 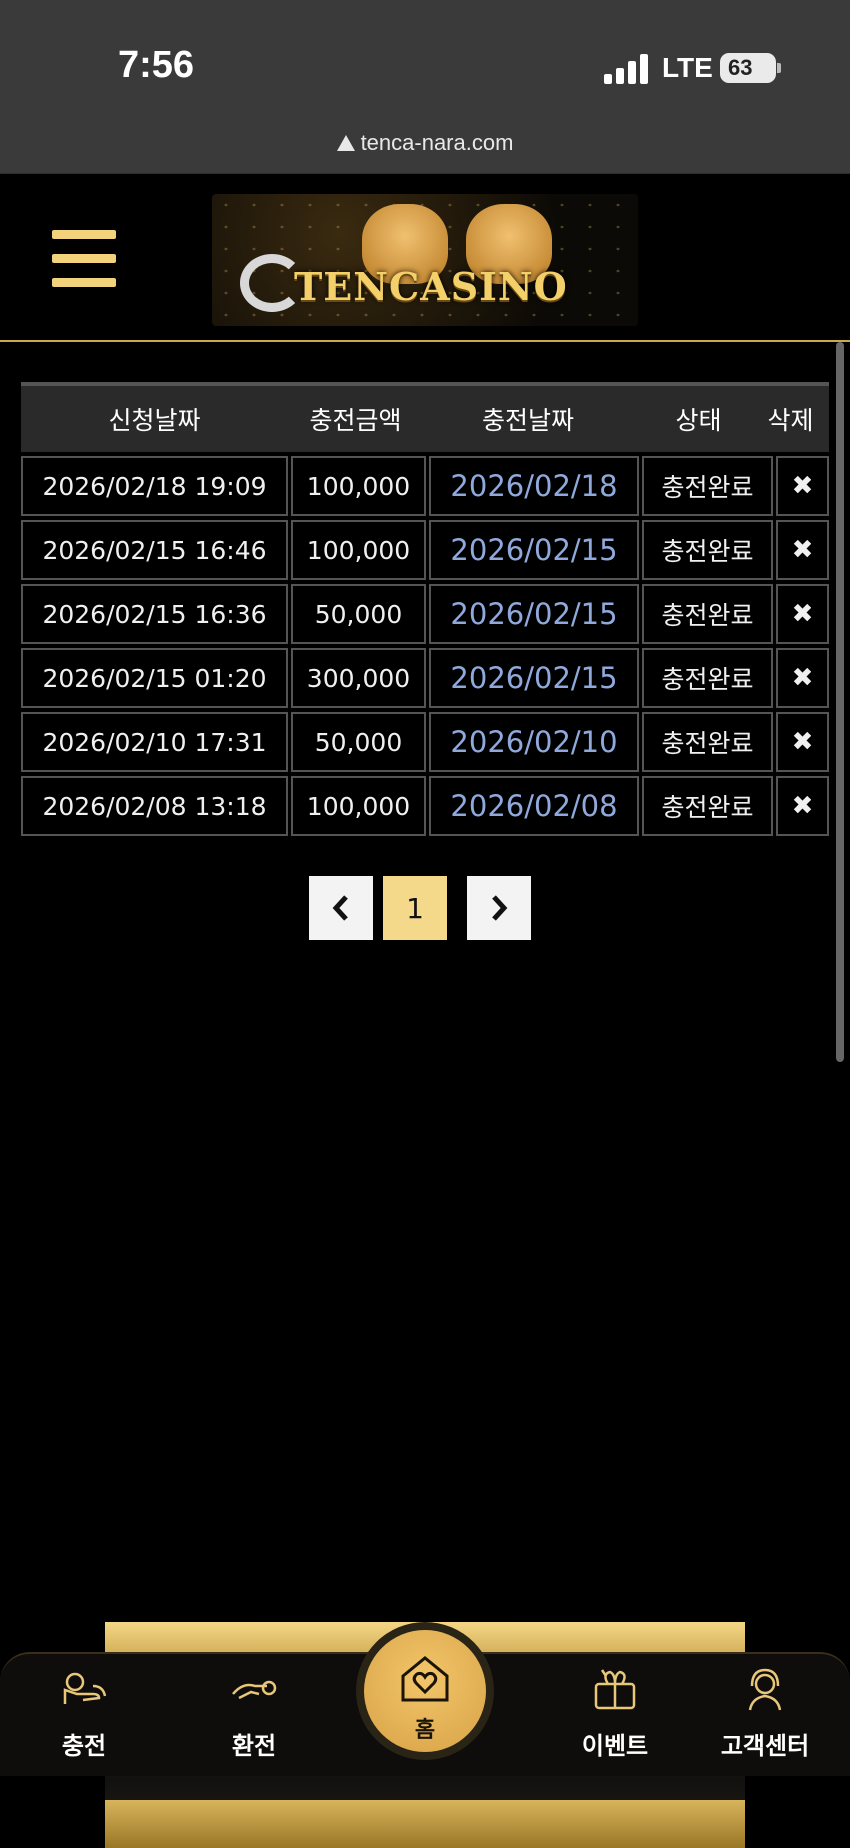 What do you see at coordinates (425, 417) in the screenshot?
I see `table-header: 신청날짜 충전금액 충전날짜 상태 삭제` at bounding box center [425, 417].